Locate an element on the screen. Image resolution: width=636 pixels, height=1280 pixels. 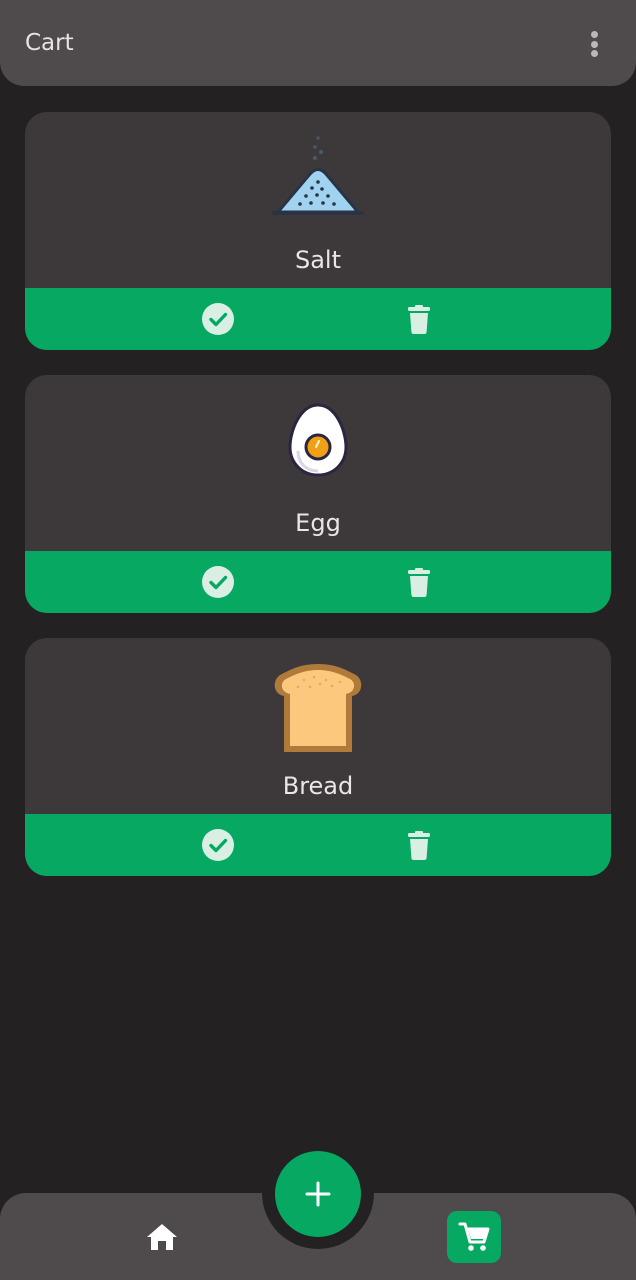
home-icon is located at coordinates (162, 1237).